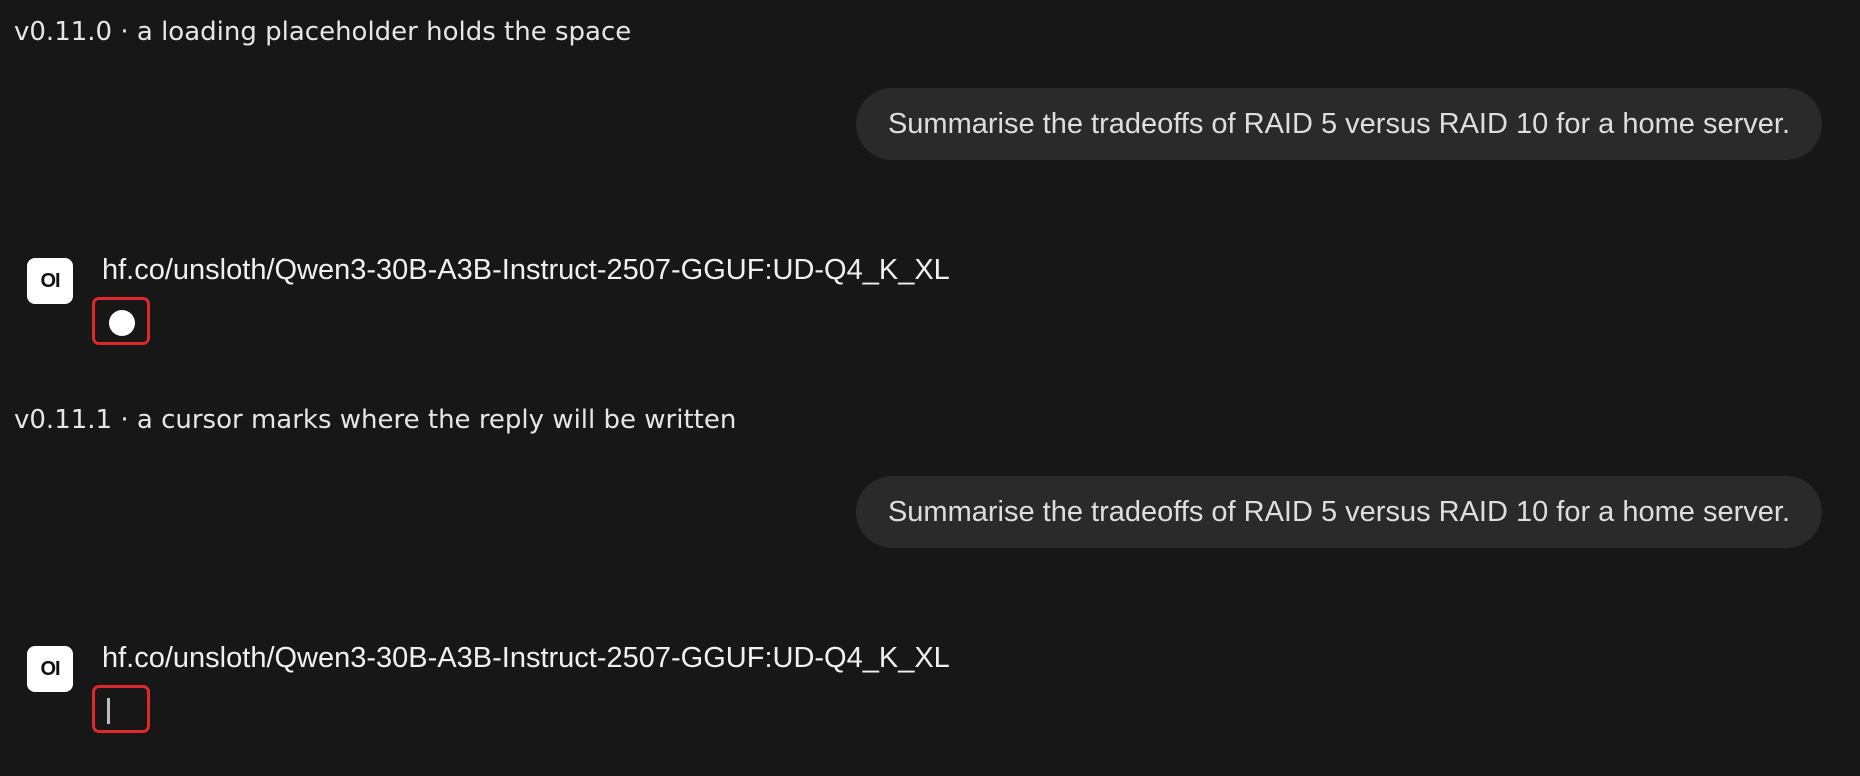  Describe the element at coordinates (121, 709) in the screenshot. I see `response-cursor-highlight` at that location.